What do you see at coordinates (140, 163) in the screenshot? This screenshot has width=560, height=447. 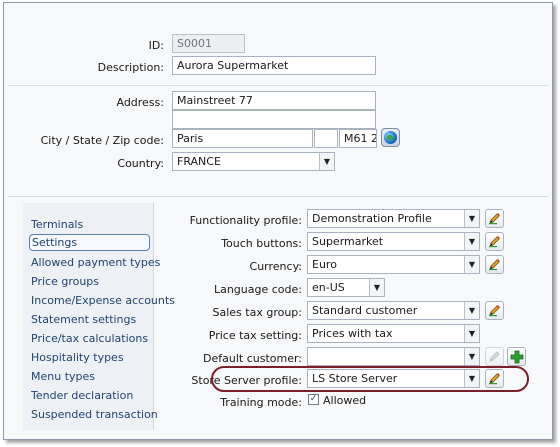 I see `country-label: Country:` at bounding box center [140, 163].